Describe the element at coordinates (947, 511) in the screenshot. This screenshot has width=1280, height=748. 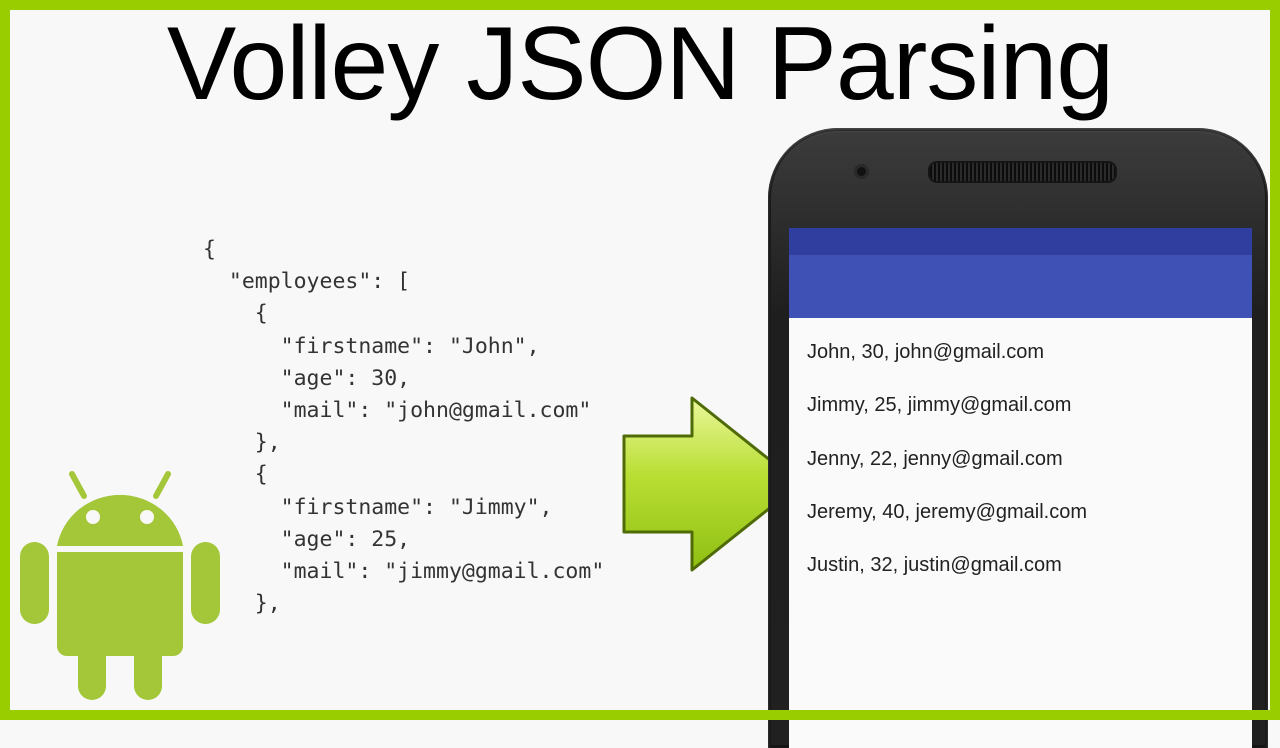
I see `list-item: Jeremy, 40, jeremy@gmail.com` at that location.